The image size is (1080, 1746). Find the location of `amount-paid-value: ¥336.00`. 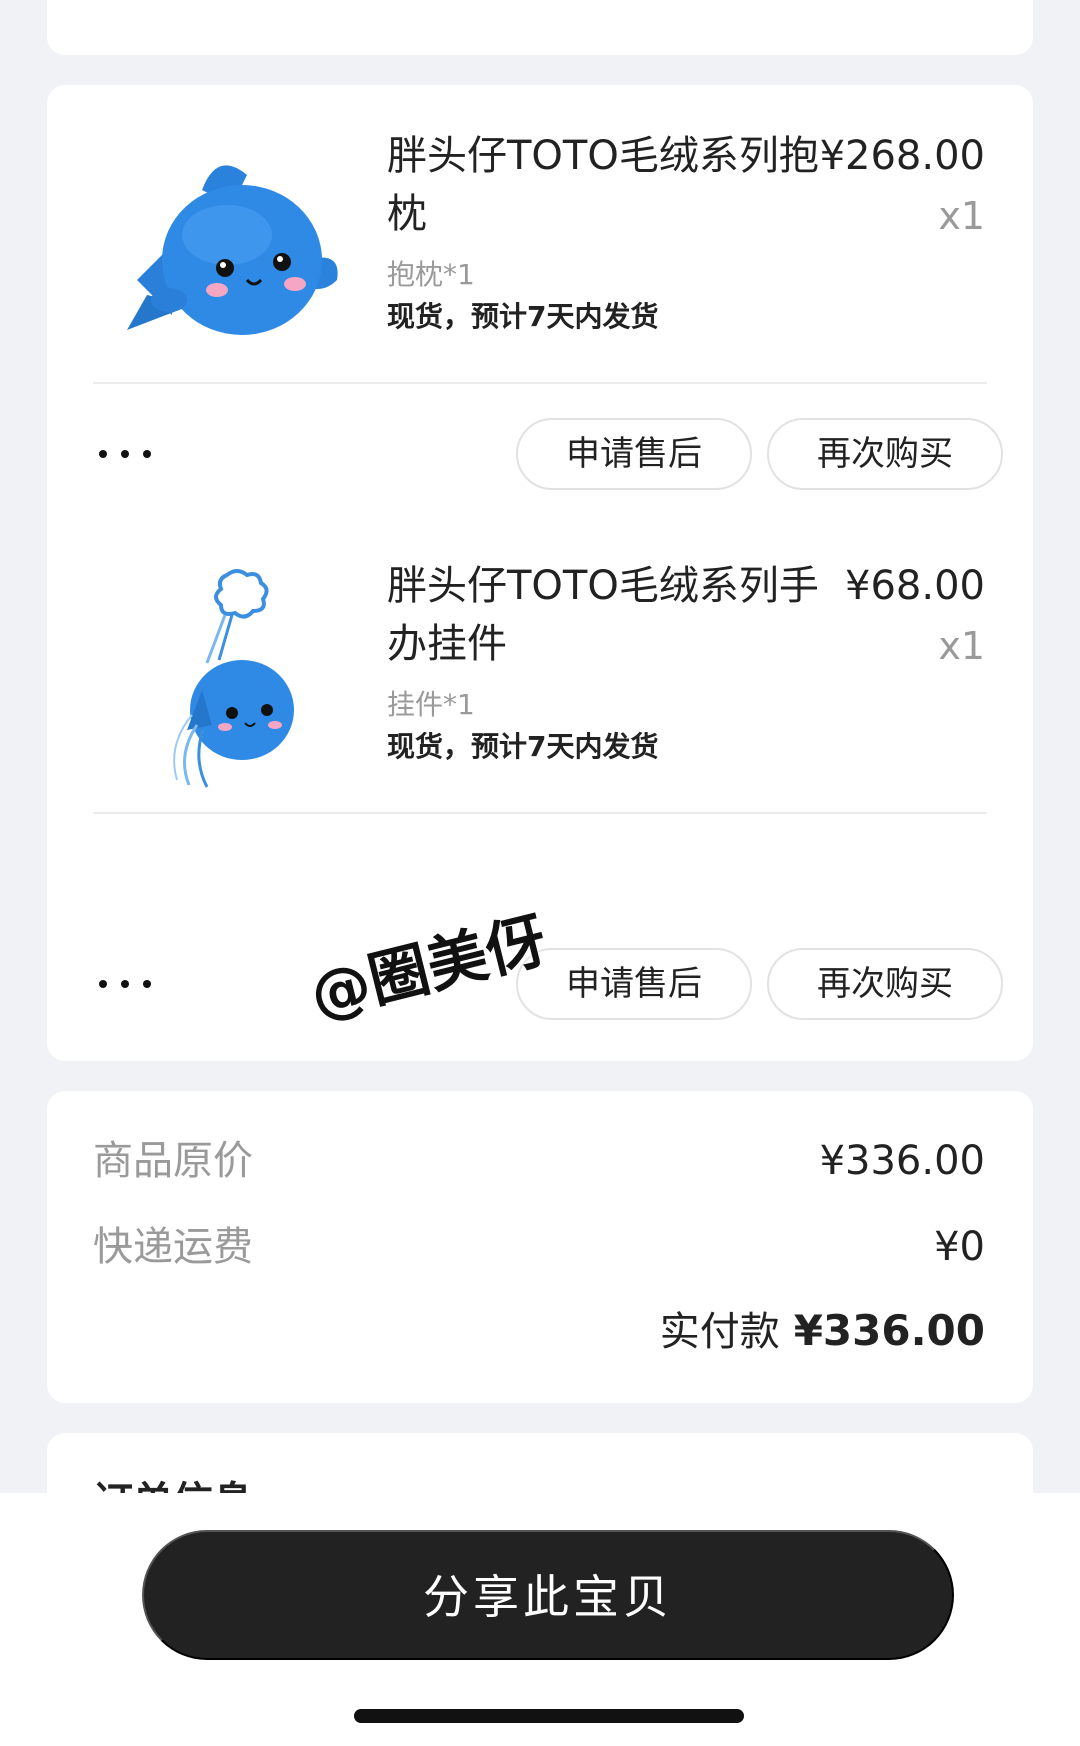

amount-paid-value: ¥336.00 is located at coordinates (889, 1330).